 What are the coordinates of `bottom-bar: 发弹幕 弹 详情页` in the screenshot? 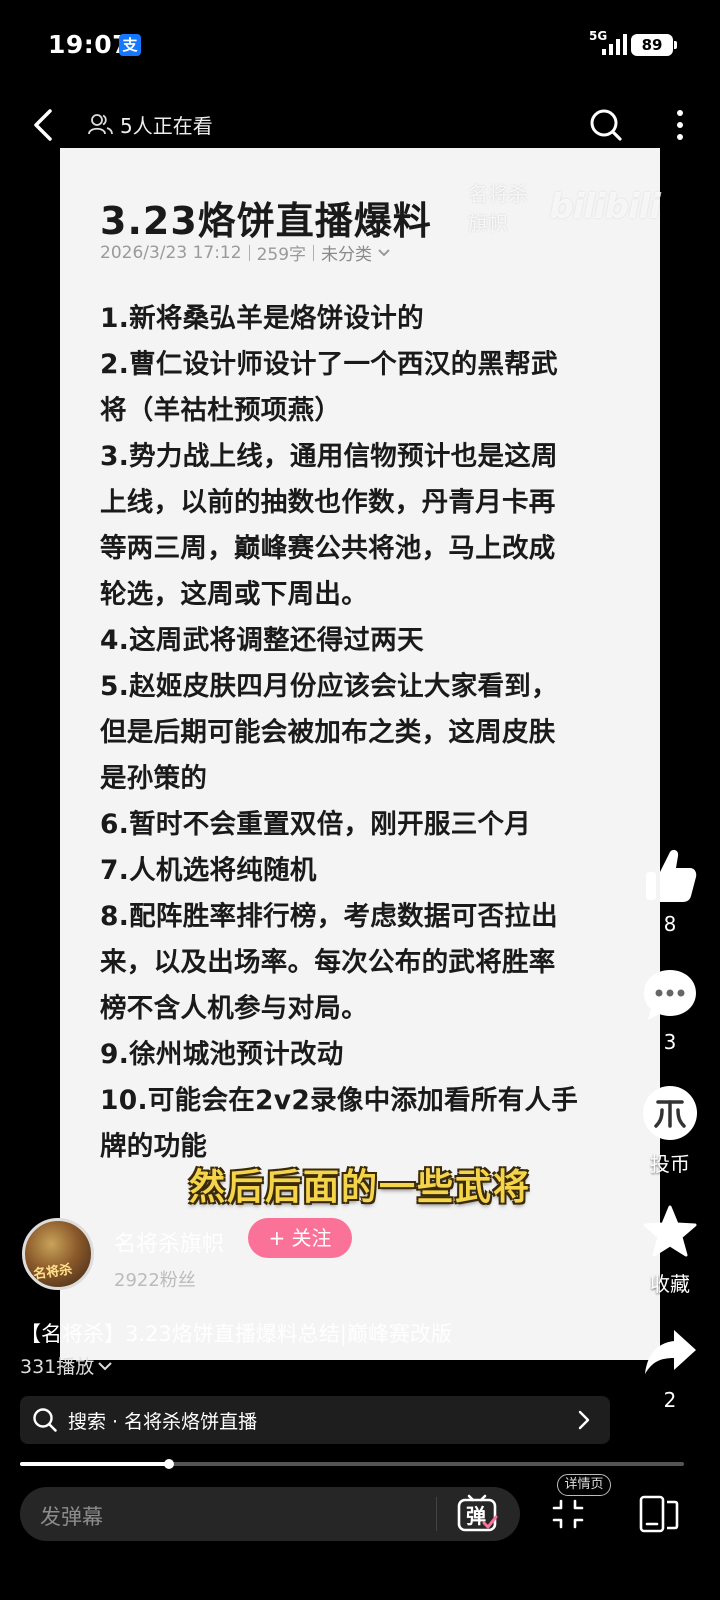 It's located at (360, 1517).